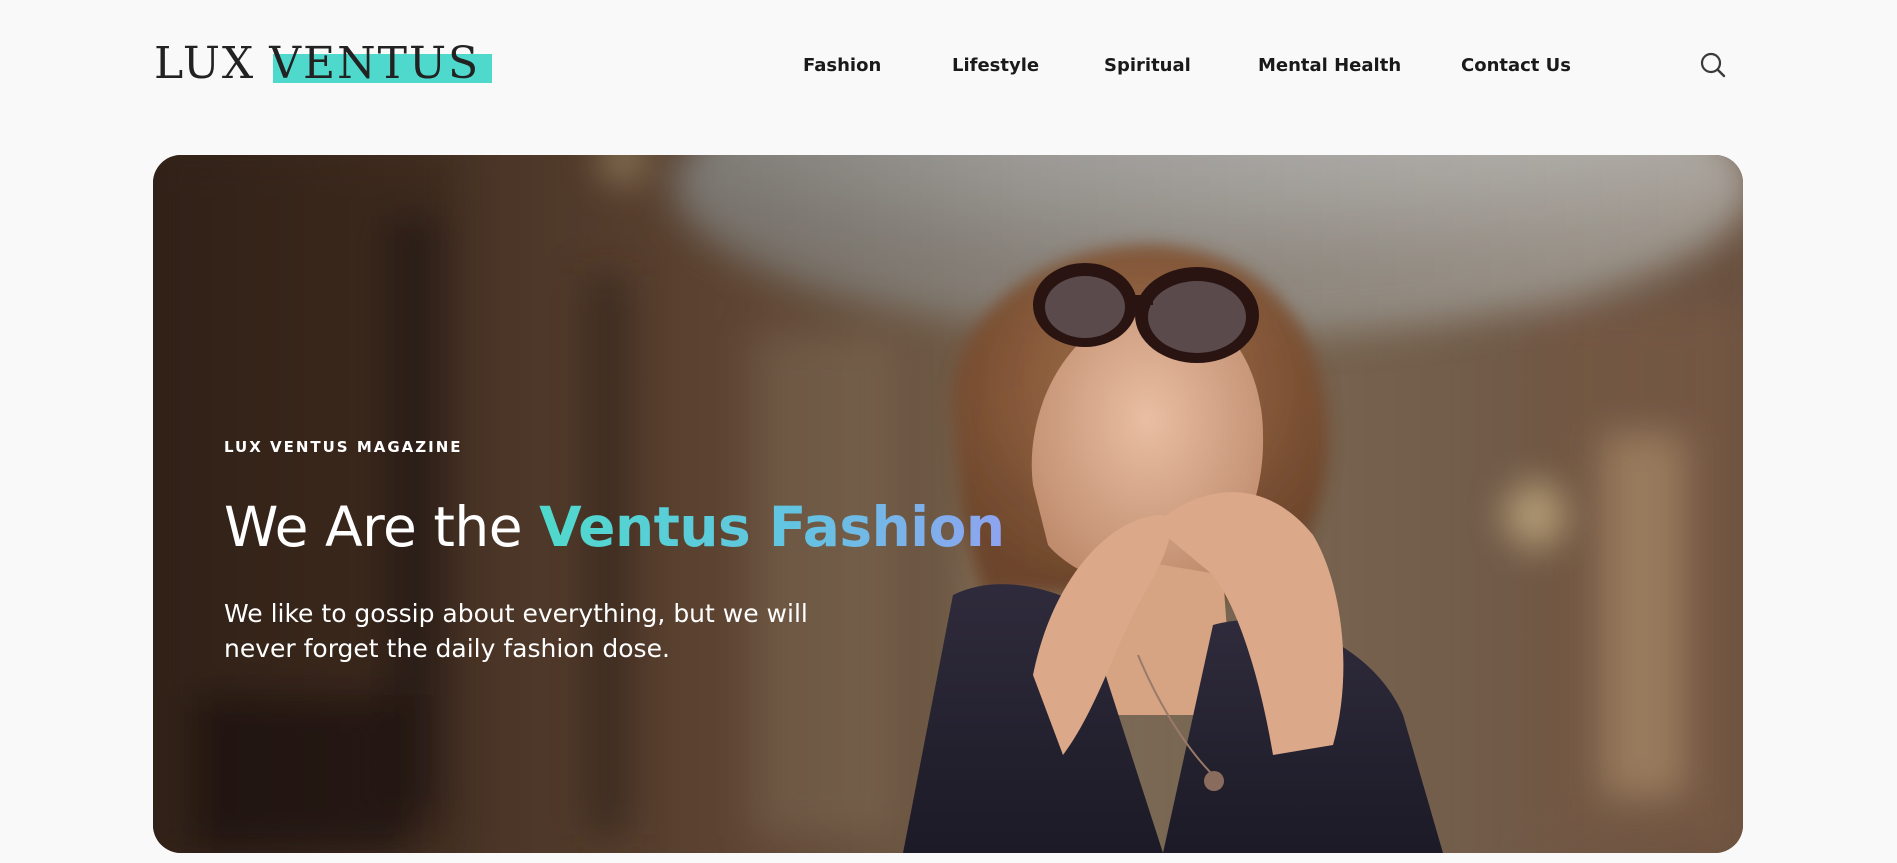 This screenshot has width=1897, height=863. I want to click on nav-item-spiritual: Spiritual, so click(1147, 66).